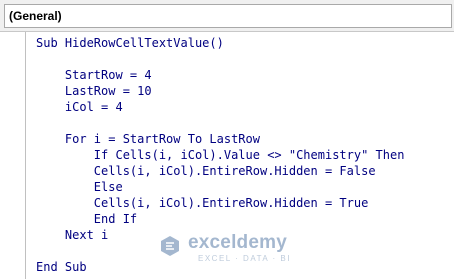 The height and width of the screenshot is (279, 454). Describe the element at coordinates (86, 219) in the screenshot. I see `code-line: End If` at that location.